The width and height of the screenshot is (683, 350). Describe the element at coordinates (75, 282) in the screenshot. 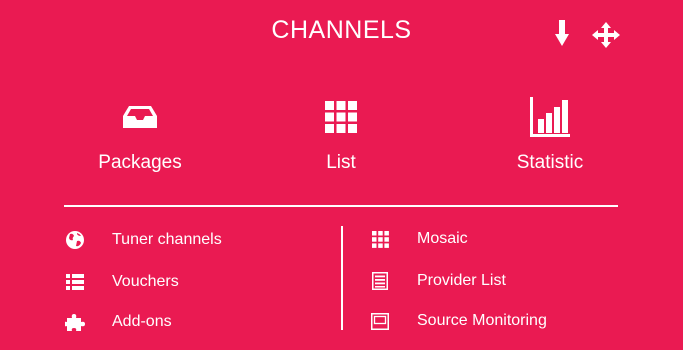

I see `list-icon` at that location.